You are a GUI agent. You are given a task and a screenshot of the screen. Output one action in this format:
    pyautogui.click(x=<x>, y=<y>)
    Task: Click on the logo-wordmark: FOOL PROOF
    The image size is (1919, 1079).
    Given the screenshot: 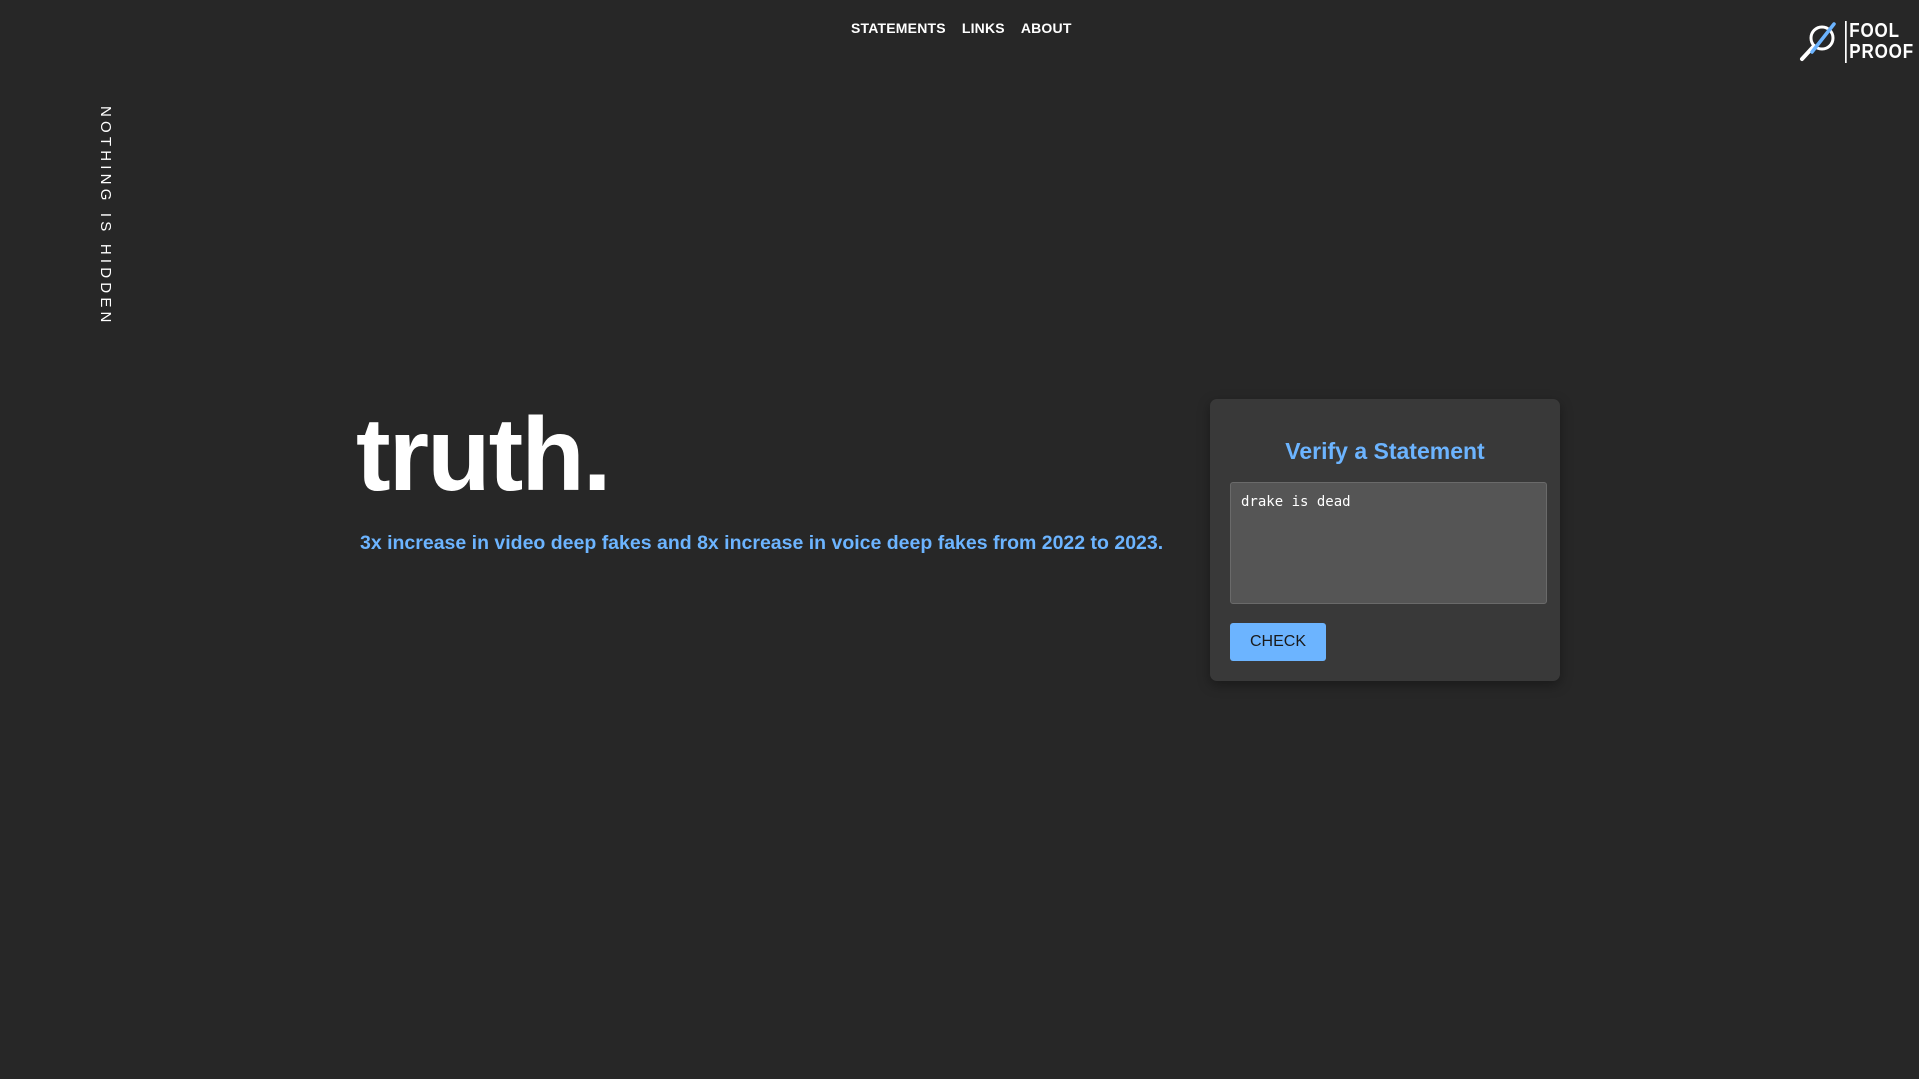 What is the action you would take?
    pyautogui.click(x=1879, y=42)
    